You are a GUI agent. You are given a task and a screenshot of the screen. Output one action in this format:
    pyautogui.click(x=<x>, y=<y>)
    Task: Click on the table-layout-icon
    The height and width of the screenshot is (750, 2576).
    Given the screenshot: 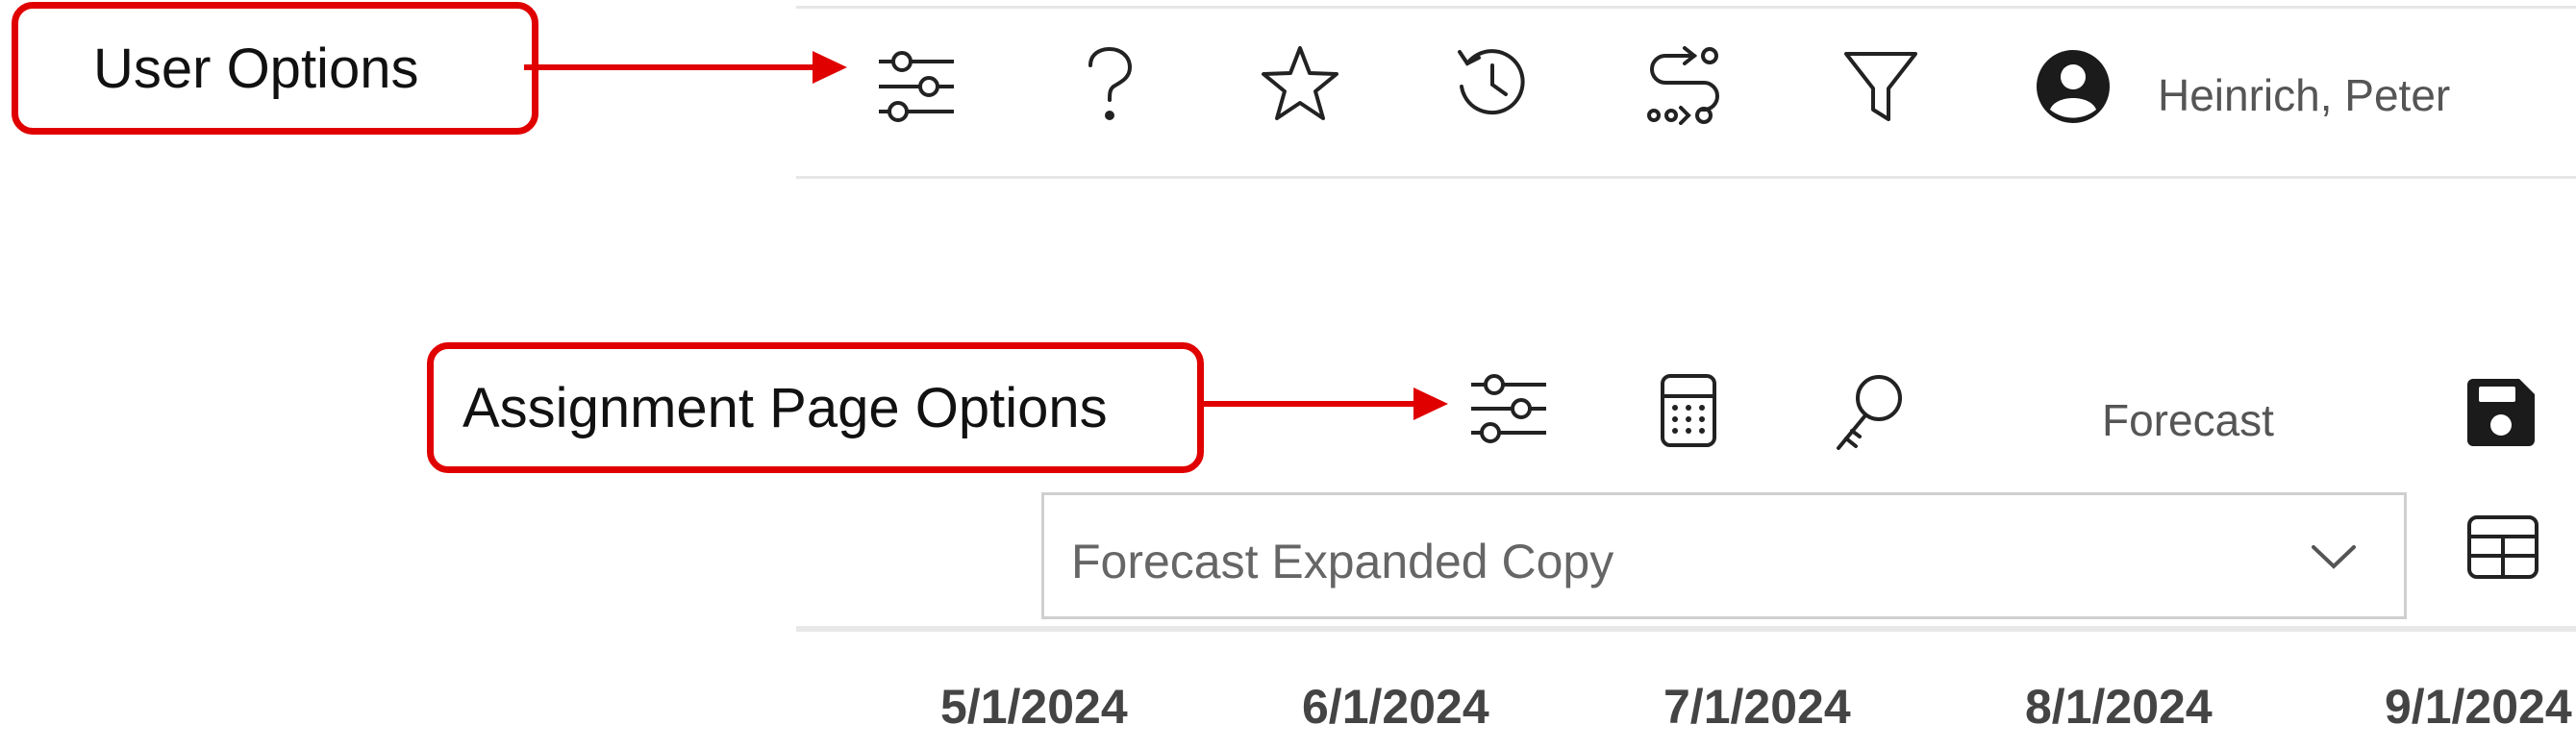 What is the action you would take?
    pyautogui.click(x=2502, y=547)
    